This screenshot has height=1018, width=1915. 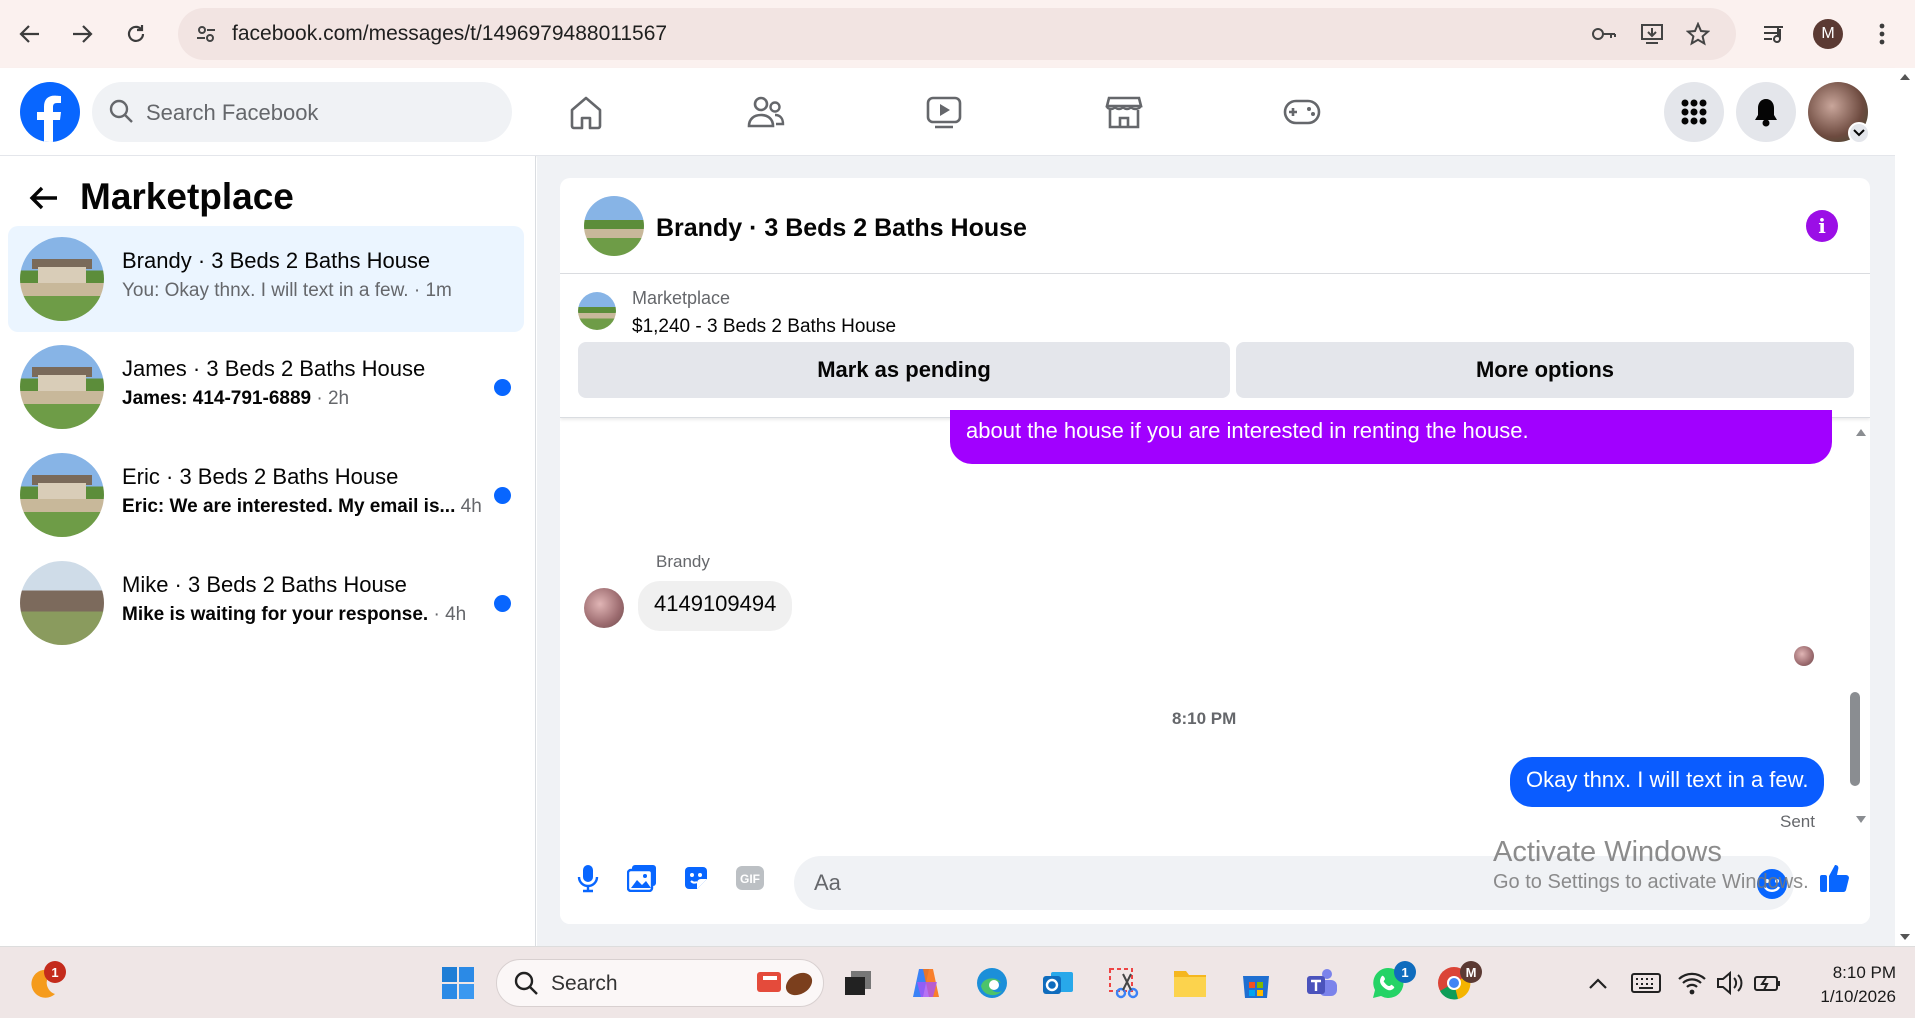 What do you see at coordinates (681, 298) in the screenshot?
I see `marketplace-label: Marketplace` at bounding box center [681, 298].